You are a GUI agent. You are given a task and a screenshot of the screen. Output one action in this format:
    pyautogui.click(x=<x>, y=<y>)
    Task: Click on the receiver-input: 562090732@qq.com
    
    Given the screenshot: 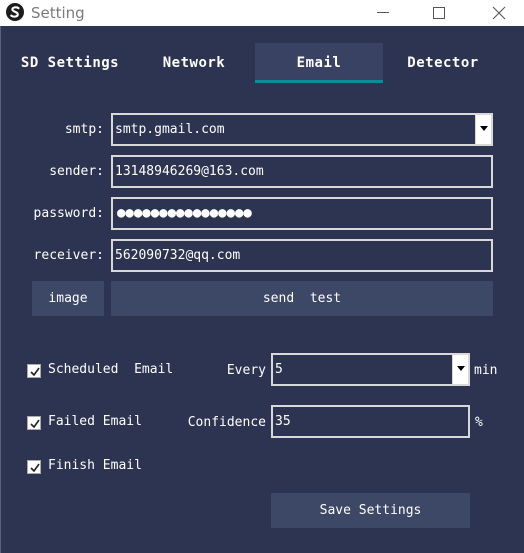 What is the action you would take?
    pyautogui.click(x=302, y=255)
    